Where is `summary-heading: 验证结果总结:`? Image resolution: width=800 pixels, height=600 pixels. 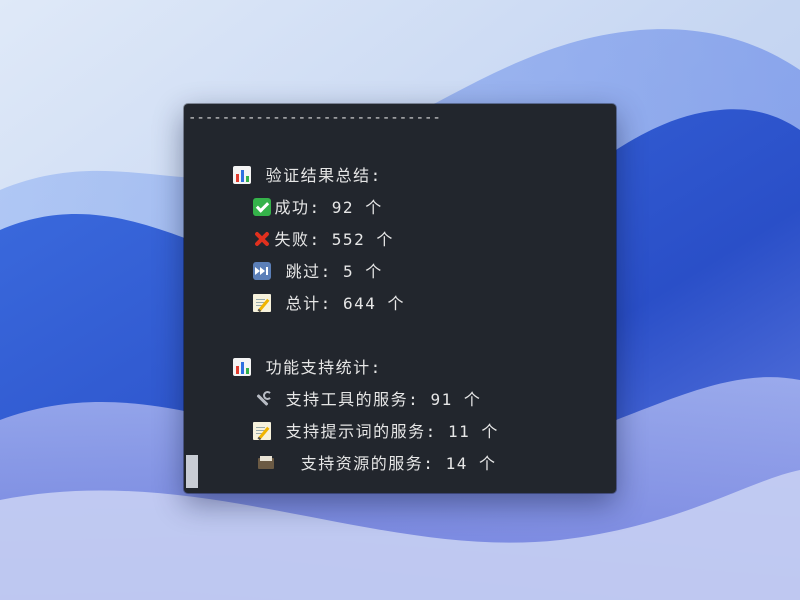
summary-heading: 验证结果总结: is located at coordinates (285, 162).